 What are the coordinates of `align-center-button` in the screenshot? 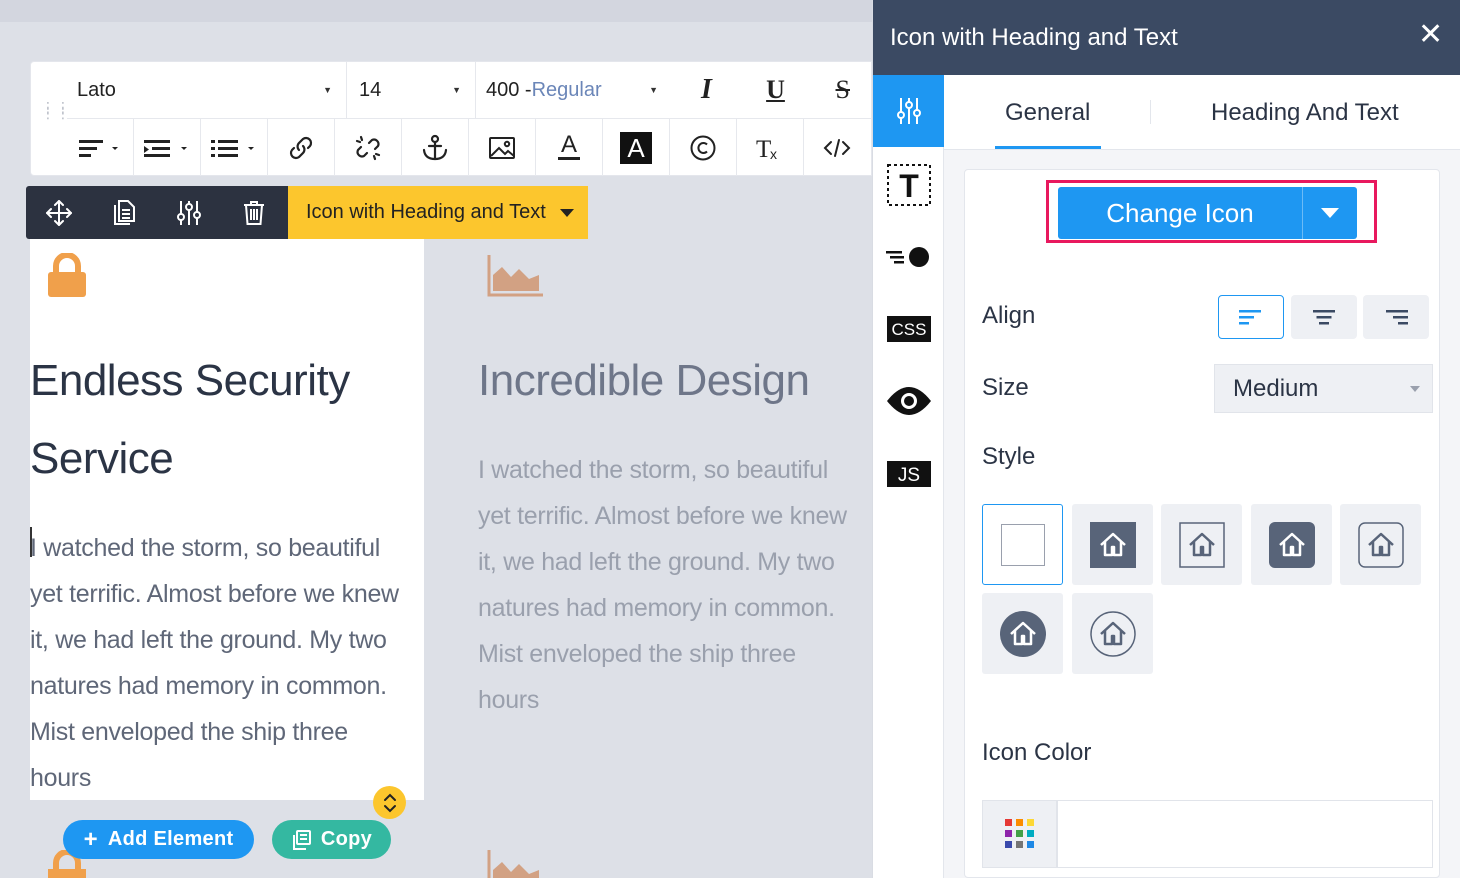 It's located at (1324, 317).